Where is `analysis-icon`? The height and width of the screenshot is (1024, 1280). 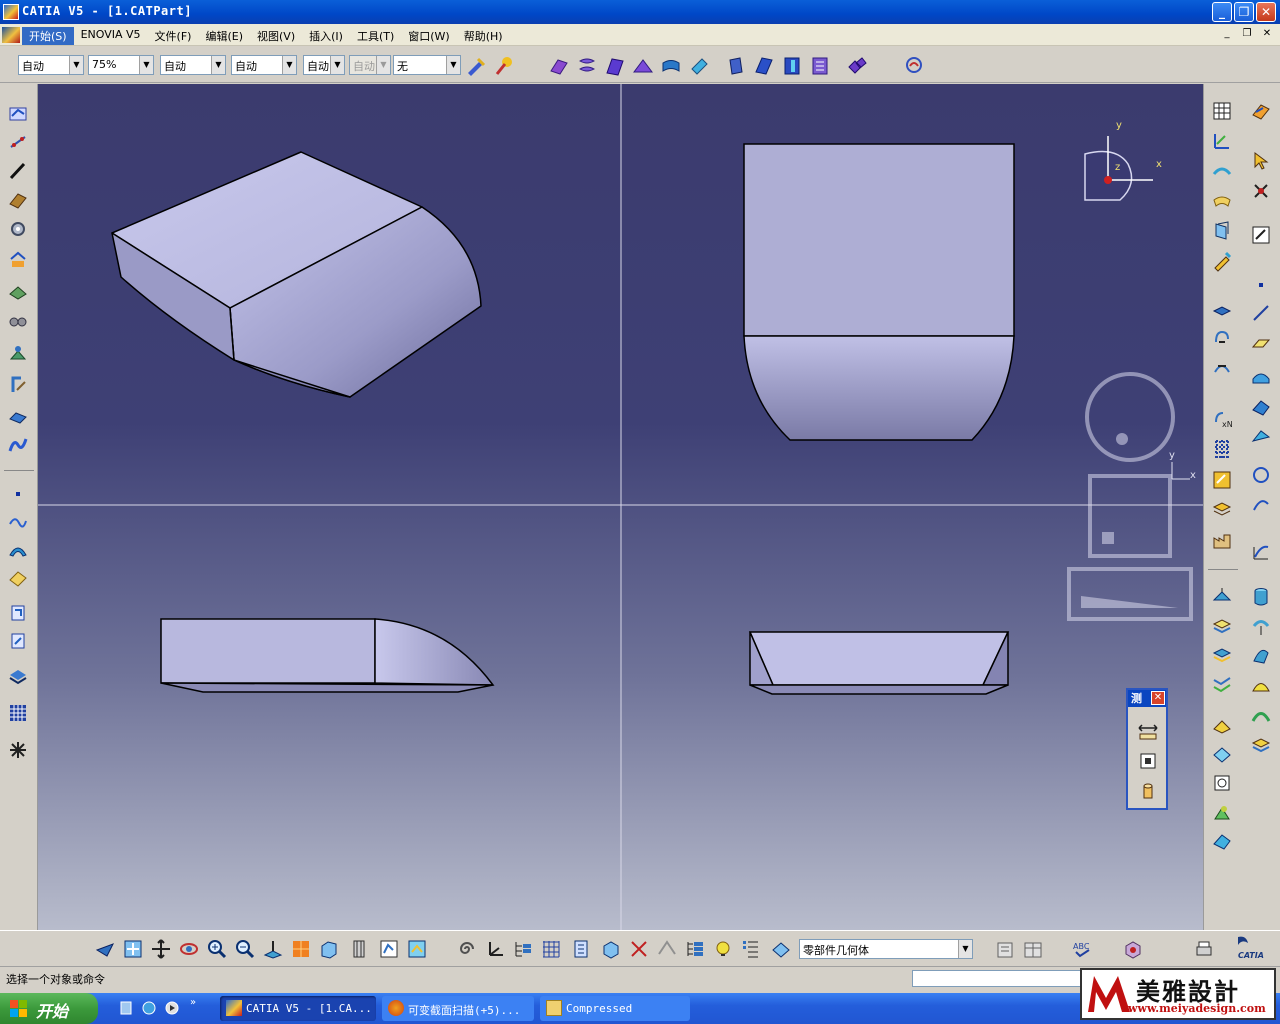
analysis-icon is located at coordinates (914, 66).